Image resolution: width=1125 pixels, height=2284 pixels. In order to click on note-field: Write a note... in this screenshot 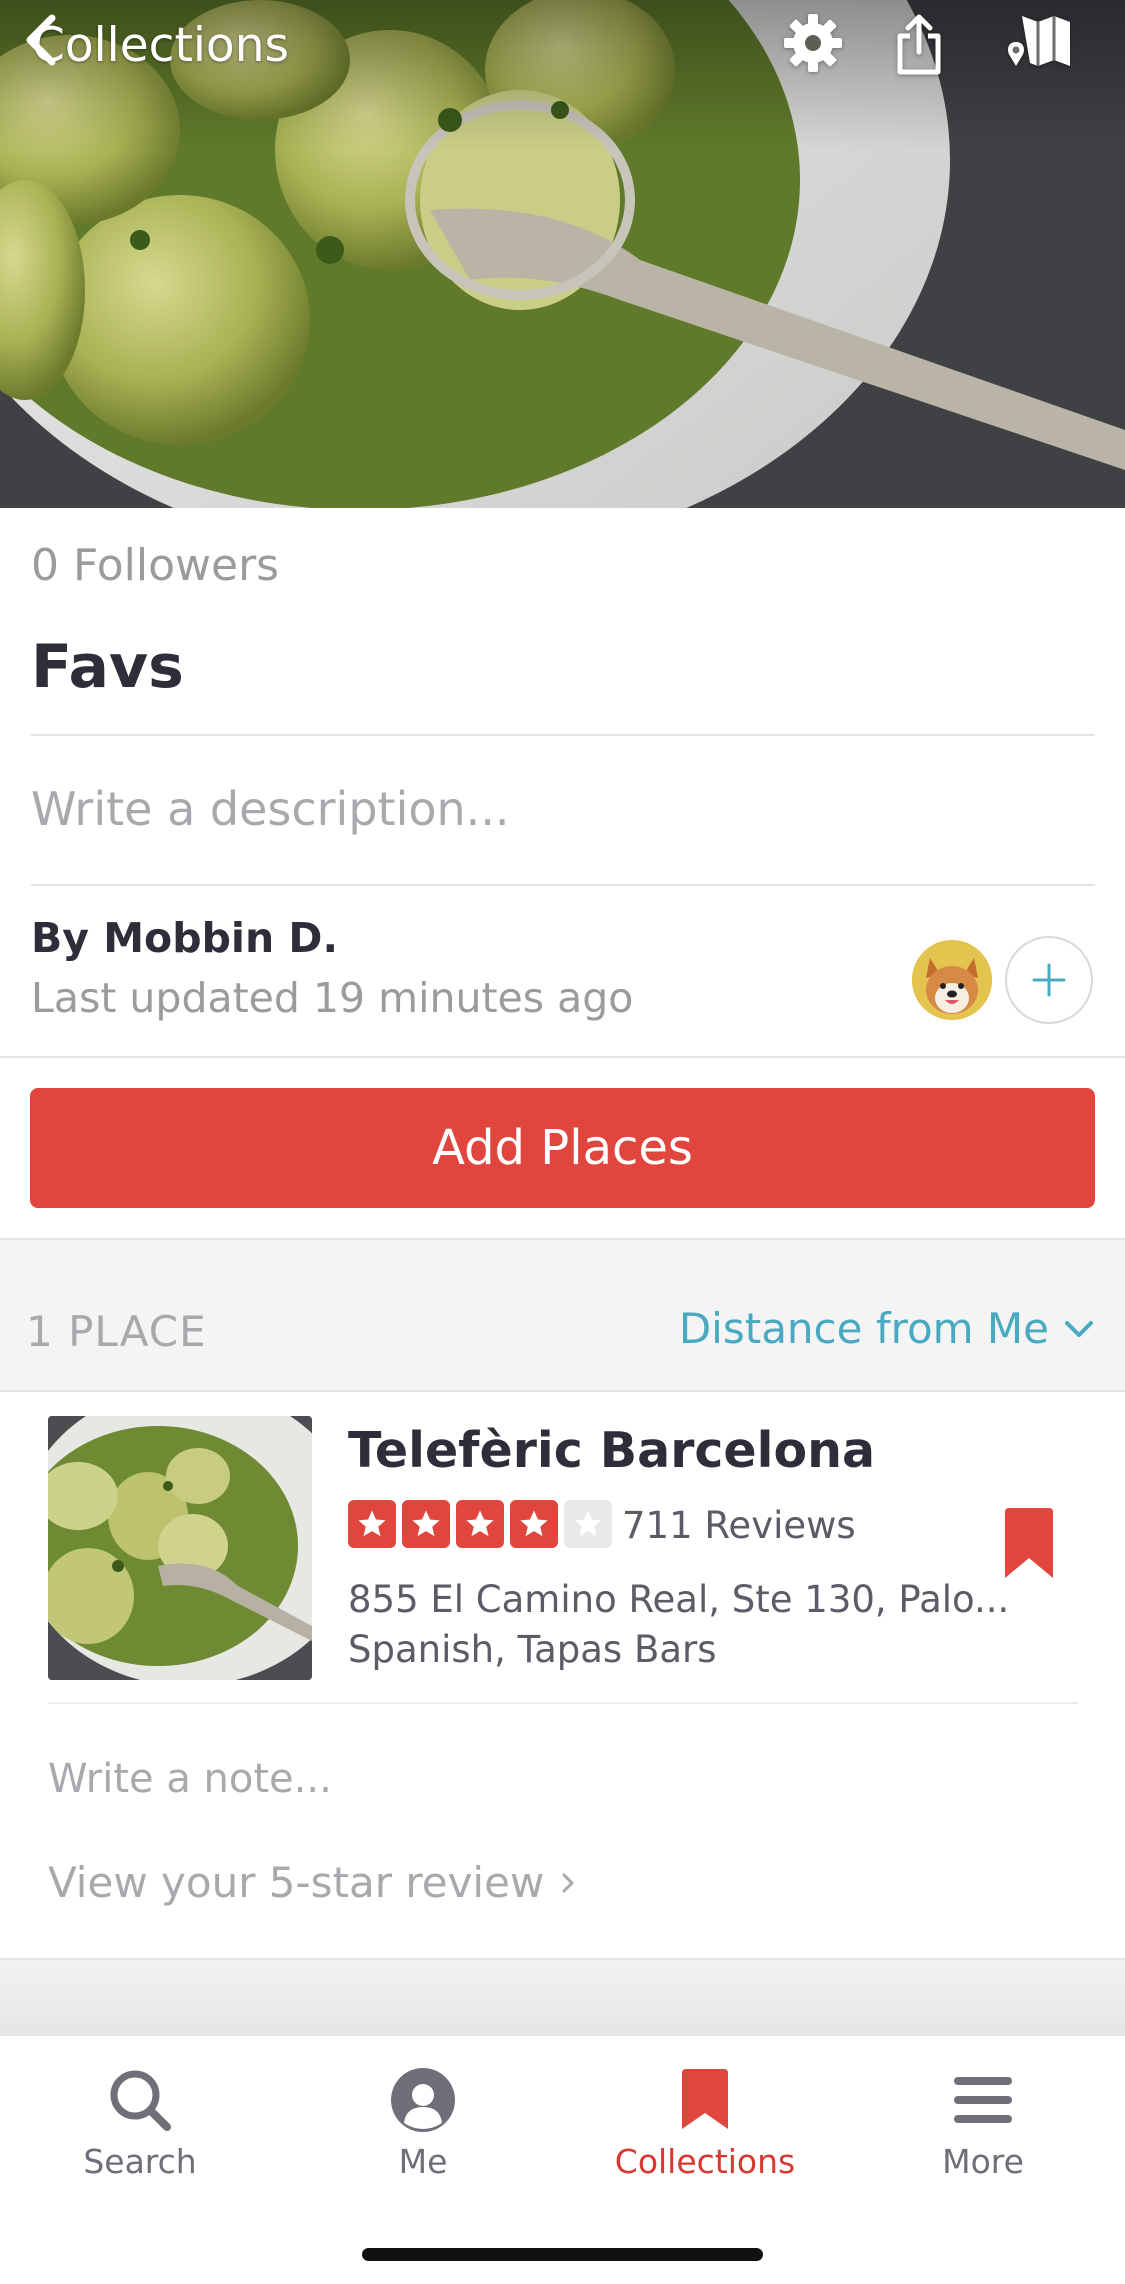, I will do `click(190, 1779)`.